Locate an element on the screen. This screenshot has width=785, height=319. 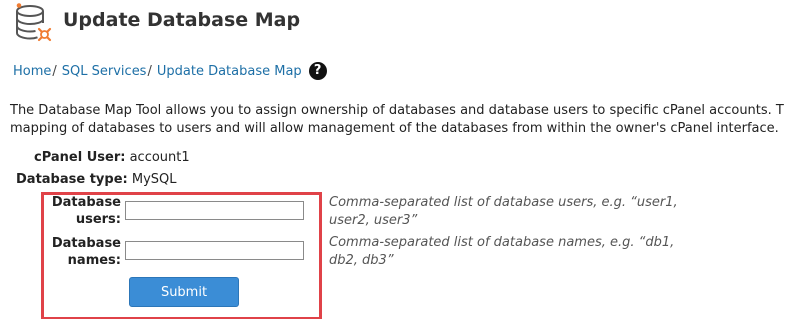
cpanel-user-value: account1 is located at coordinates (159, 157).